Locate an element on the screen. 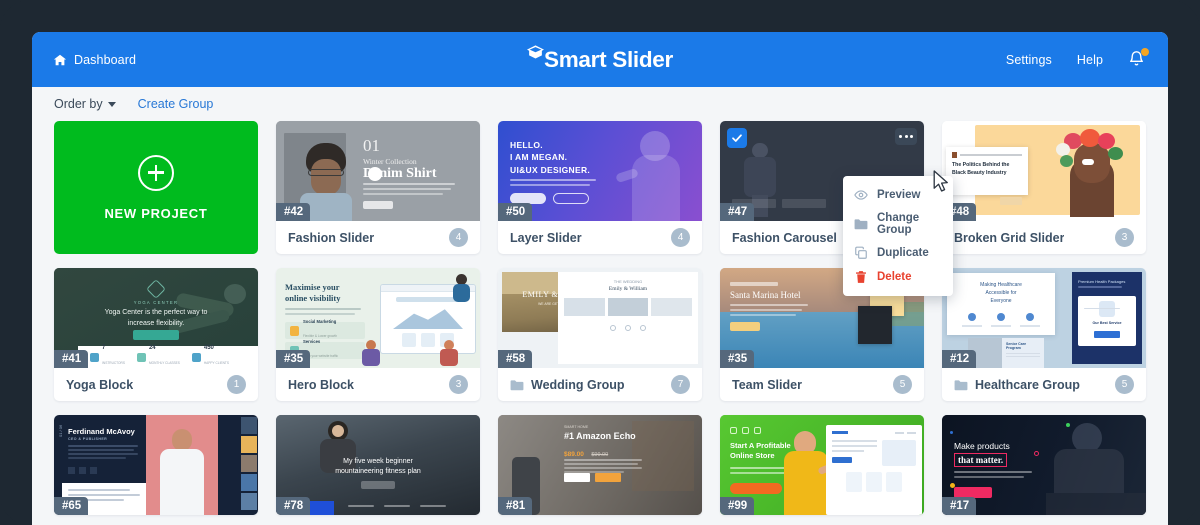  card-id-badge: #12 is located at coordinates (959, 359).